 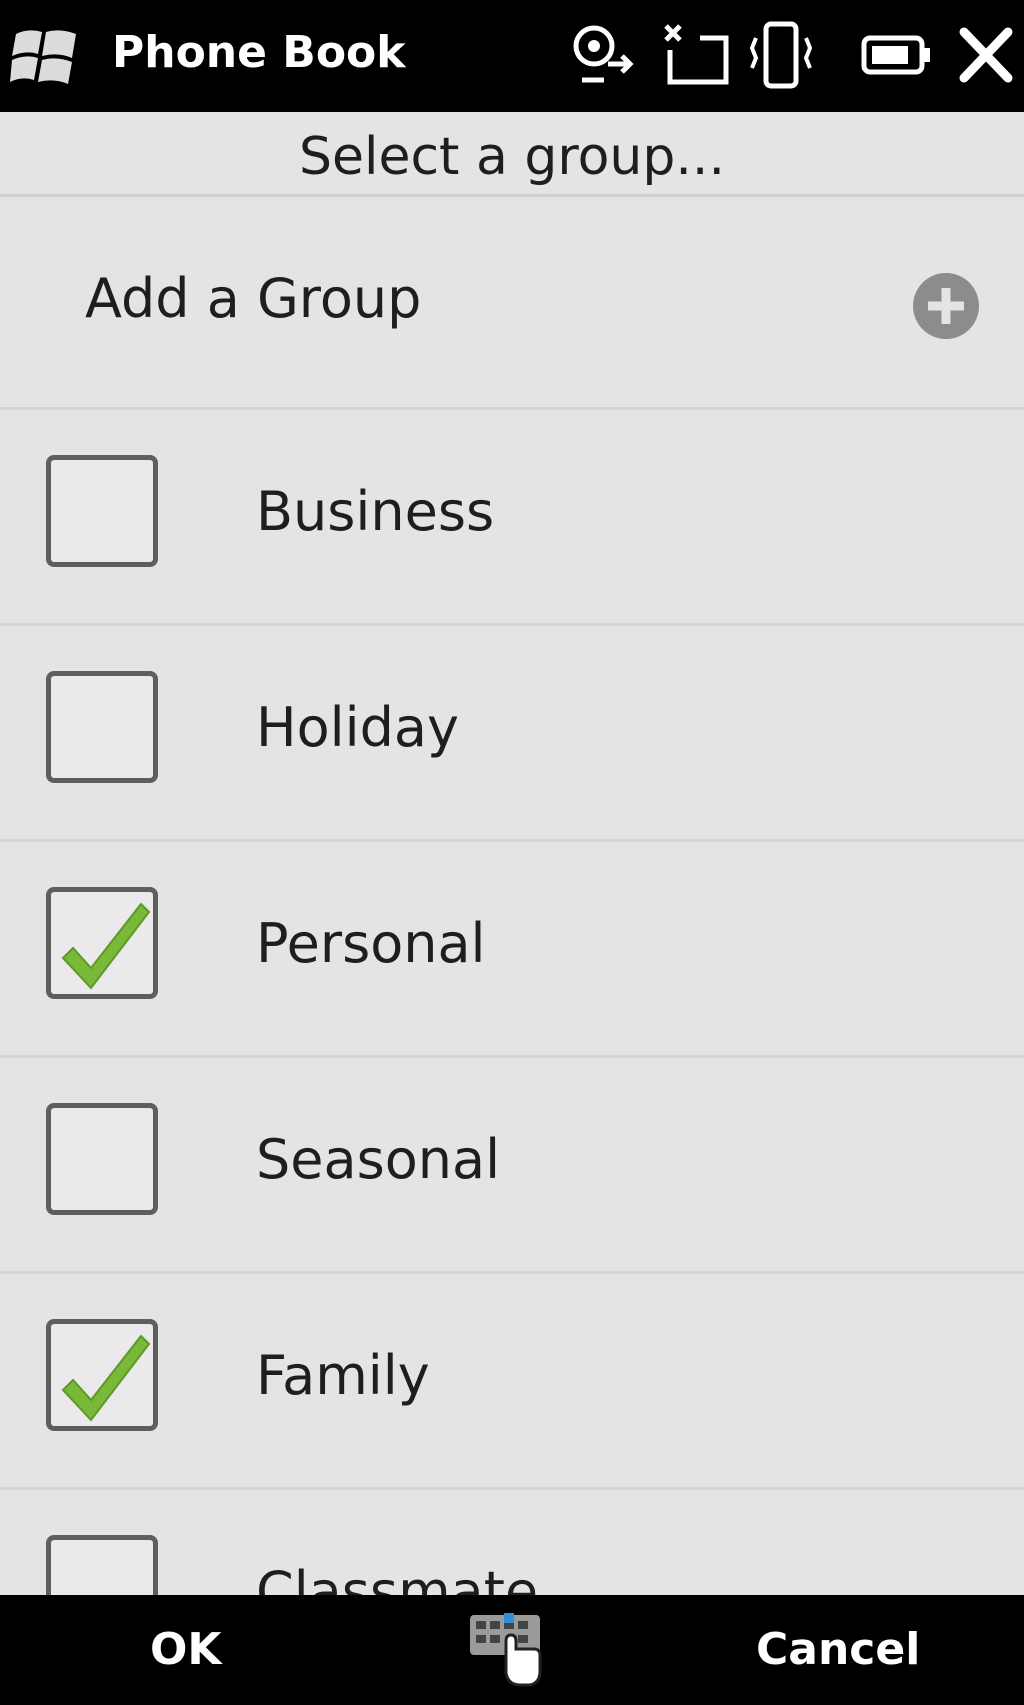 What do you see at coordinates (696, 54) in the screenshot?
I see `no-signal-icon` at bounding box center [696, 54].